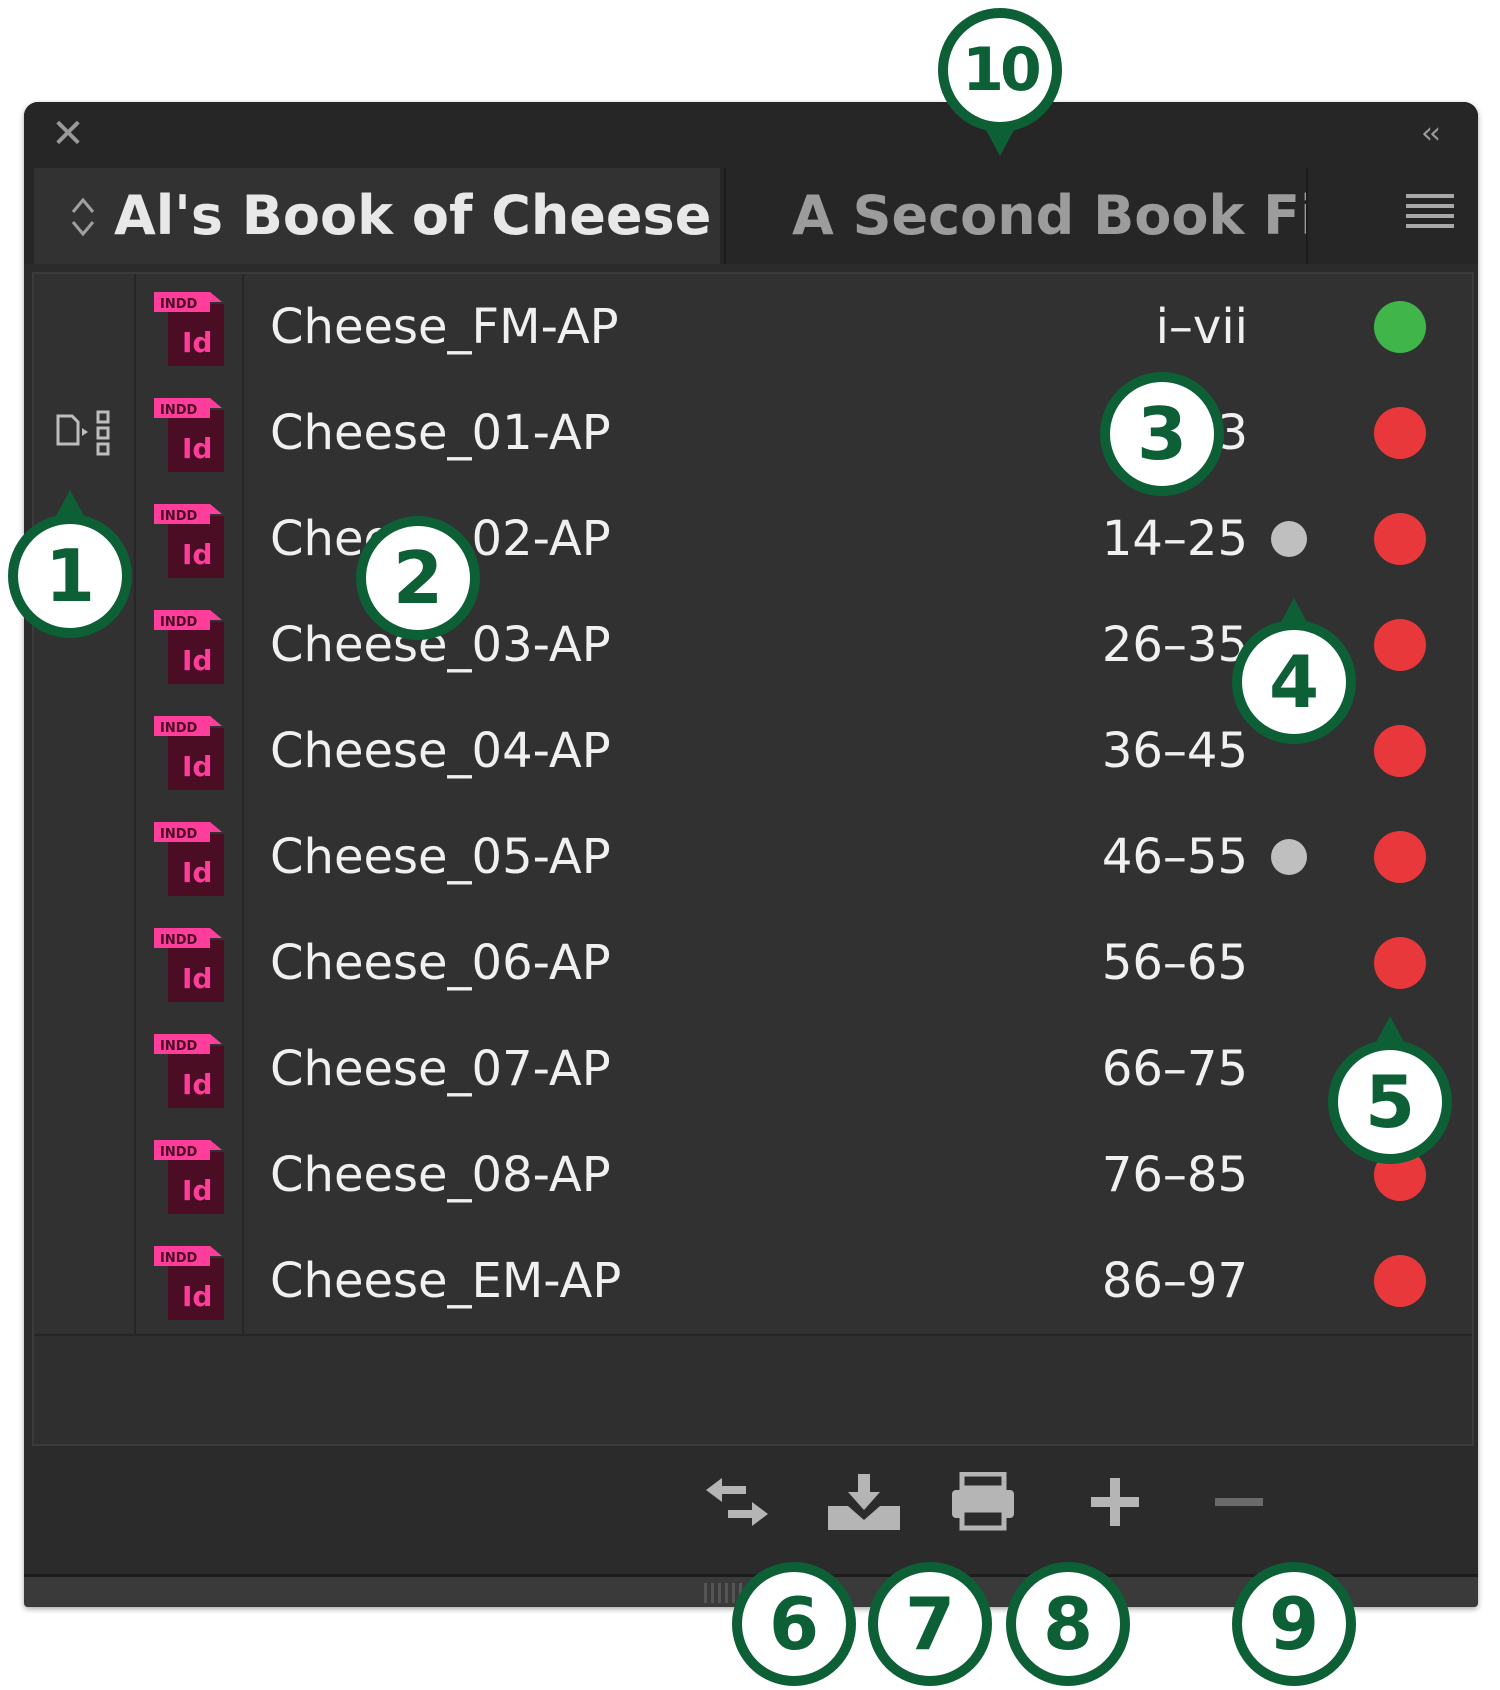 Image resolution: width=1500 pixels, height=1690 pixels. I want to click on collapse-icon: ‹‹, so click(1429, 134).